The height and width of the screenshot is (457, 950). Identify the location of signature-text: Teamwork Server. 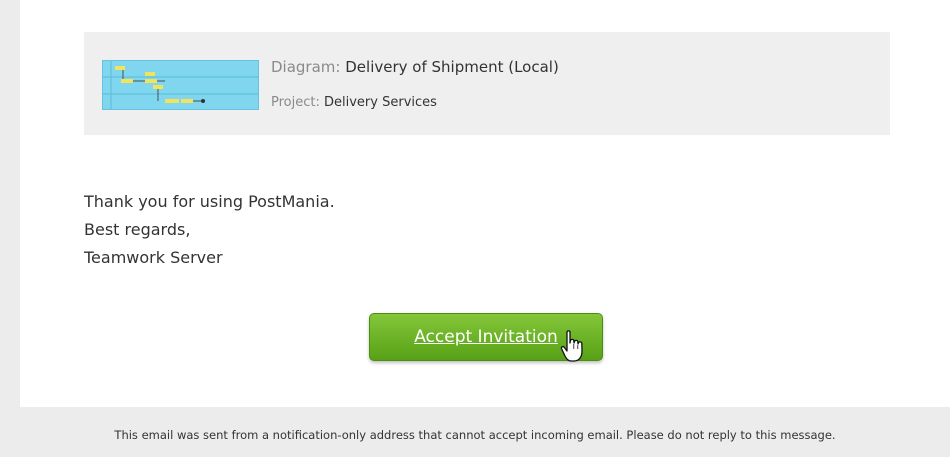
(153, 257).